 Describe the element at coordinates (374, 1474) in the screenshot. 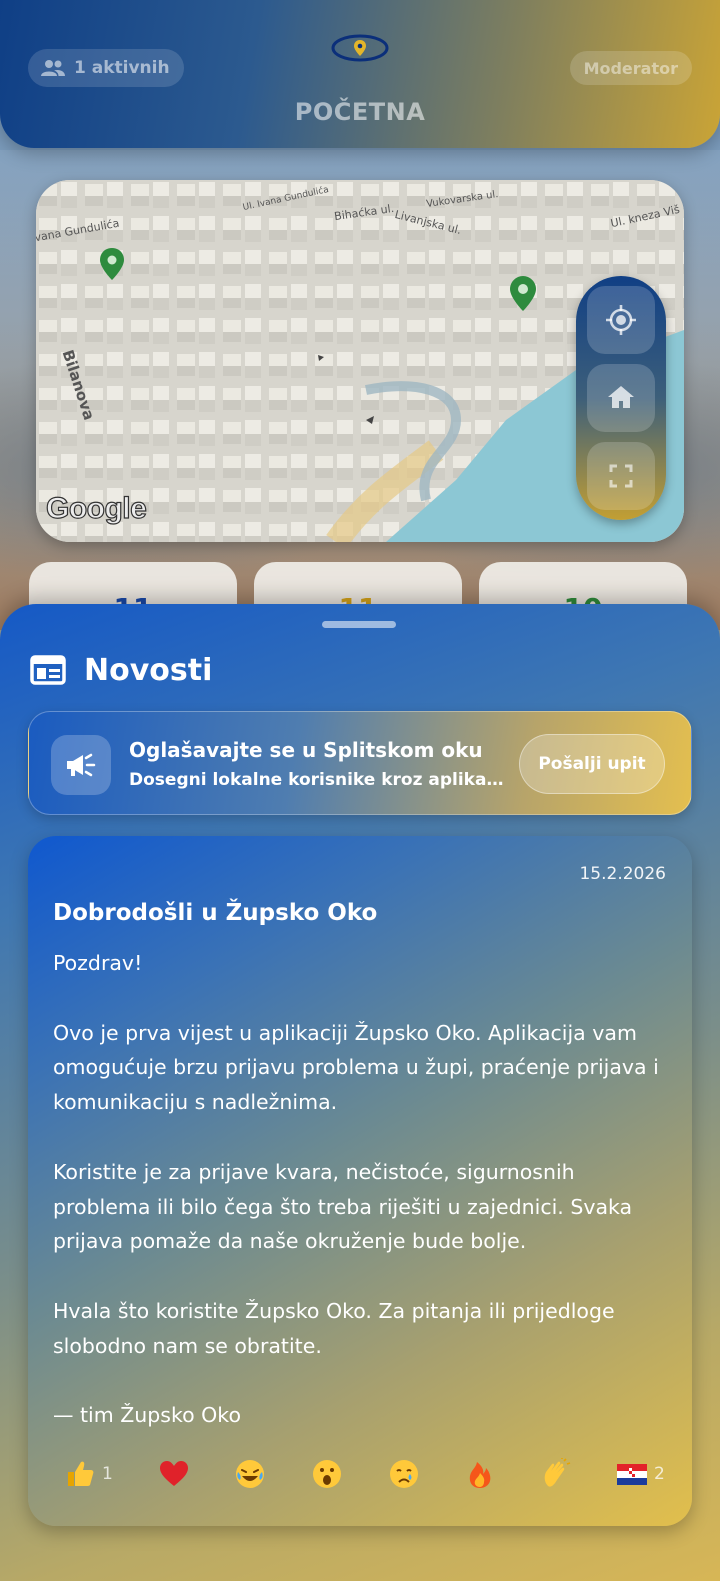

I see `reaction-bar: 1 2` at that location.